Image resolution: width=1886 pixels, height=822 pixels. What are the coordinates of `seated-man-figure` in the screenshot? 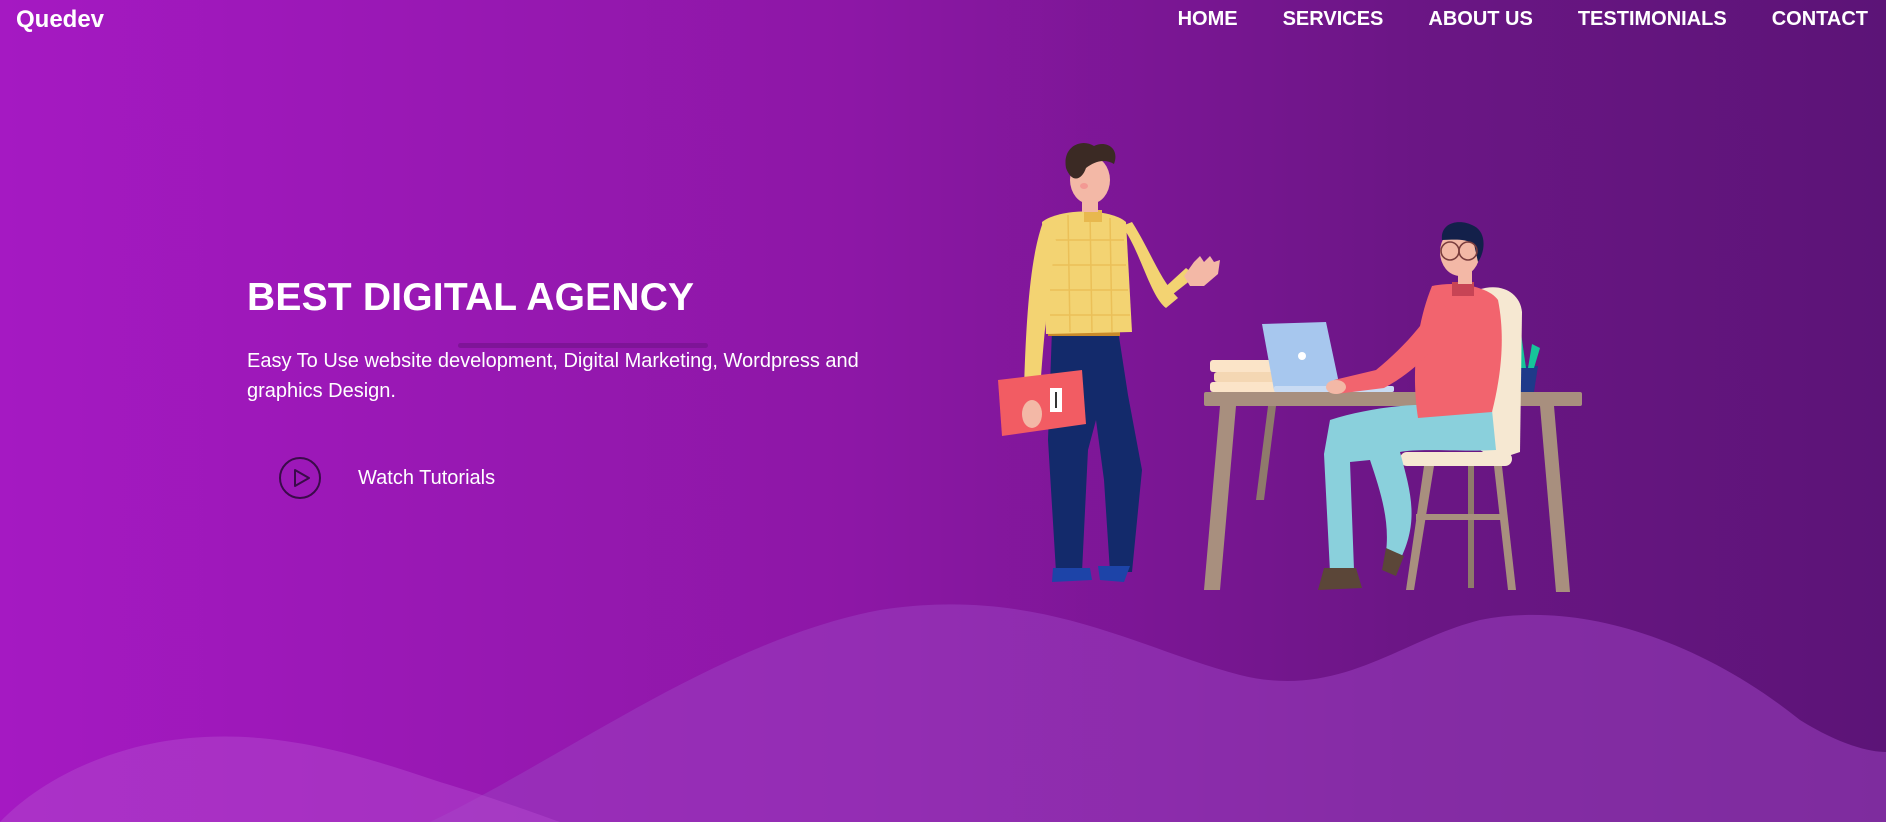 It's located at (1410, 406).